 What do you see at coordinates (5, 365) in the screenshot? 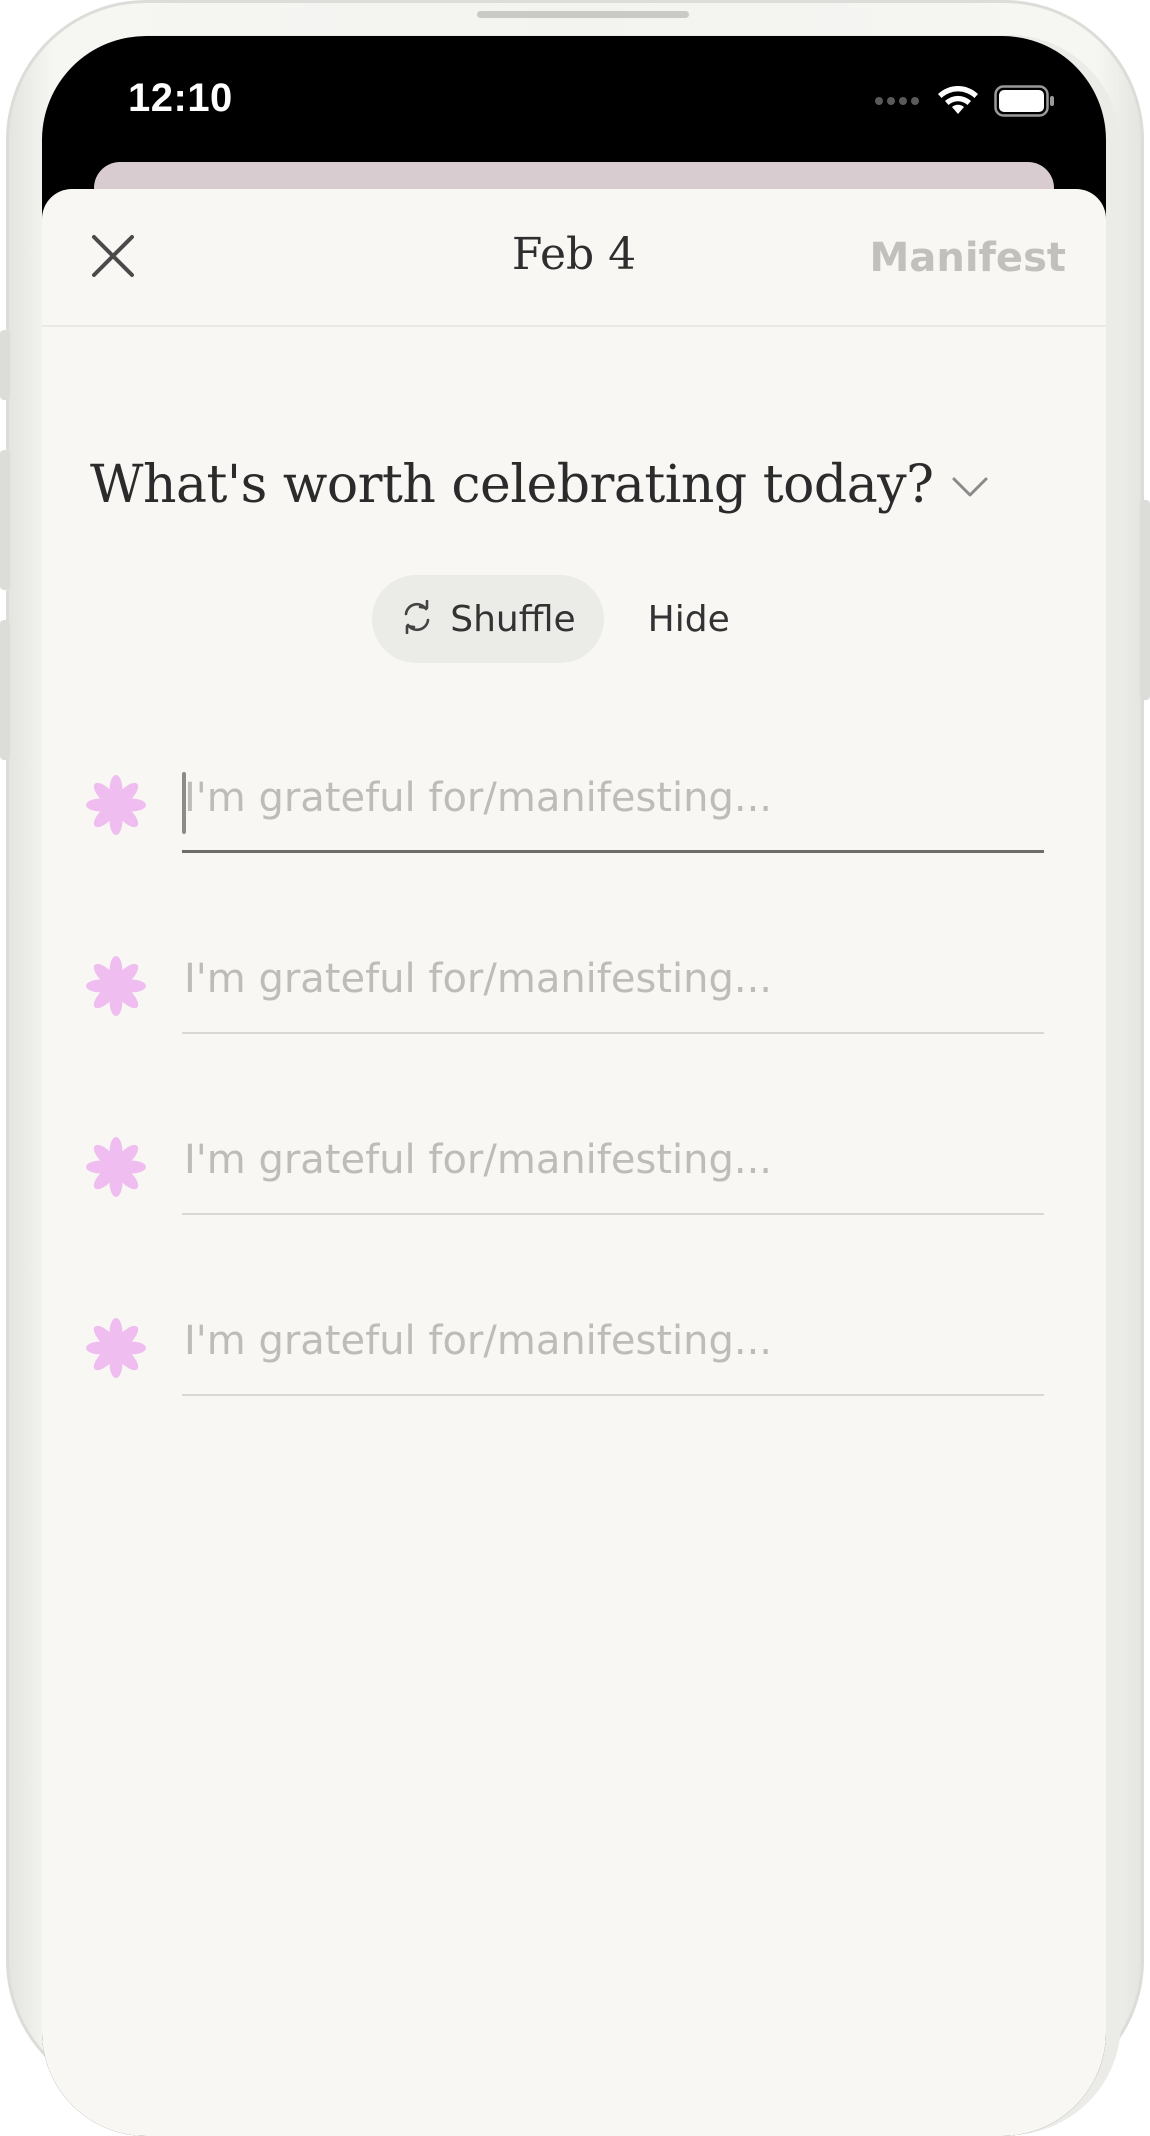
I see `mute-switch` at bounding box center [5, 365].